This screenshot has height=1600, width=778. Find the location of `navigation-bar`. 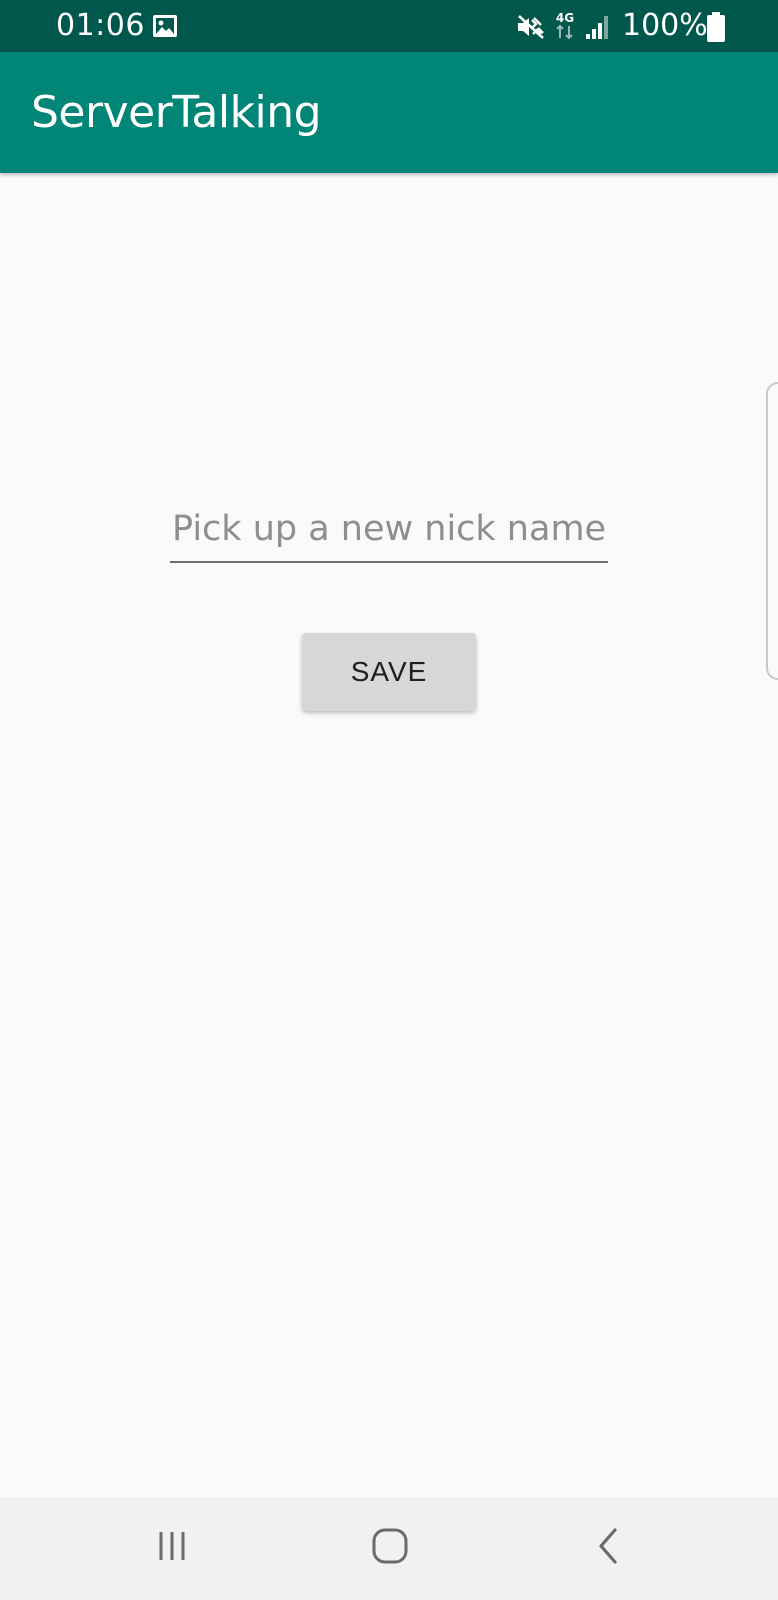

navigation-bar is located at coordinates (389, 1548).